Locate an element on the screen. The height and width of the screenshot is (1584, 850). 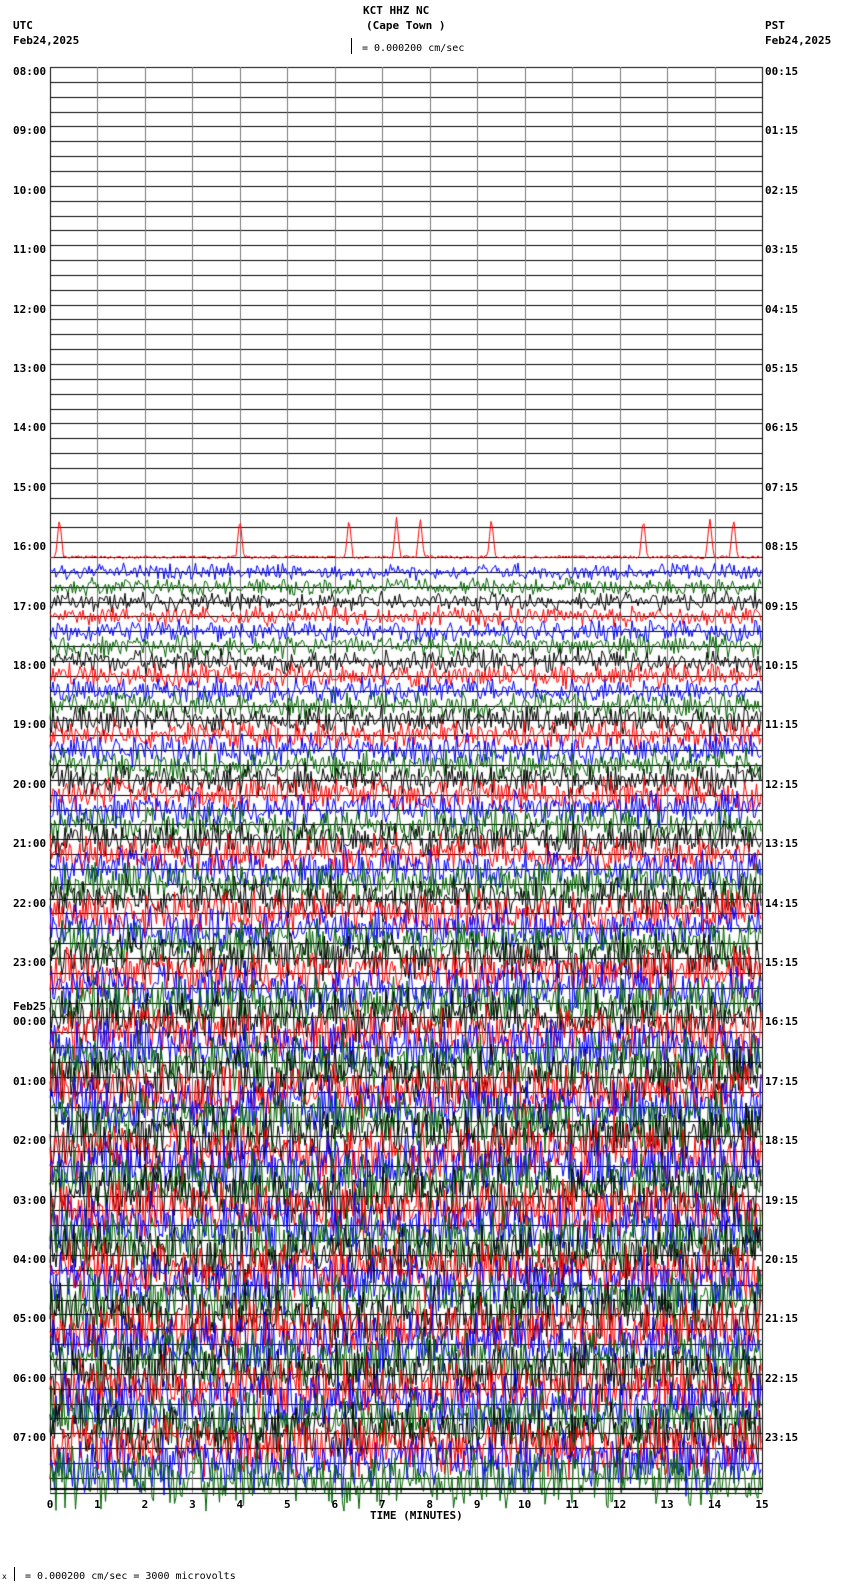
left-hour-label: 08:00 is located at coordinates (30, 71).